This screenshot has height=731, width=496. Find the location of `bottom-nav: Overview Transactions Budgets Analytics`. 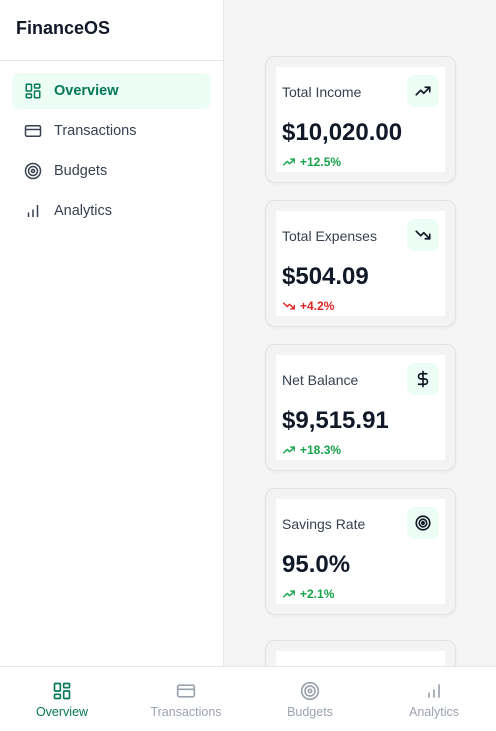

bottom-nav: Overview Transactions Budgets Analytics is located at coordinates (248, 698).